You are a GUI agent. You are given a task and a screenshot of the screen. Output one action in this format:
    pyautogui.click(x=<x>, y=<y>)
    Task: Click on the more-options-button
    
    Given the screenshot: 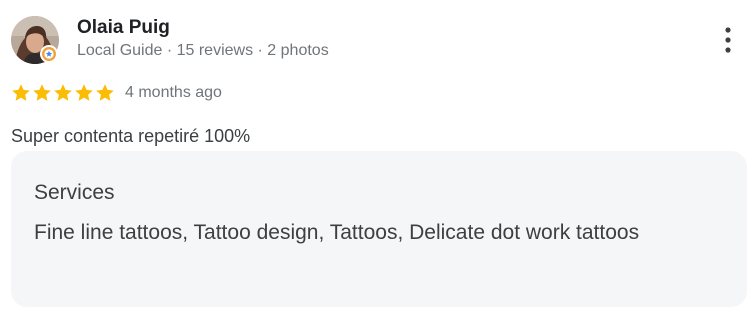 What is the action you would take?
    pyautogui.click(x=728, y=40)
    